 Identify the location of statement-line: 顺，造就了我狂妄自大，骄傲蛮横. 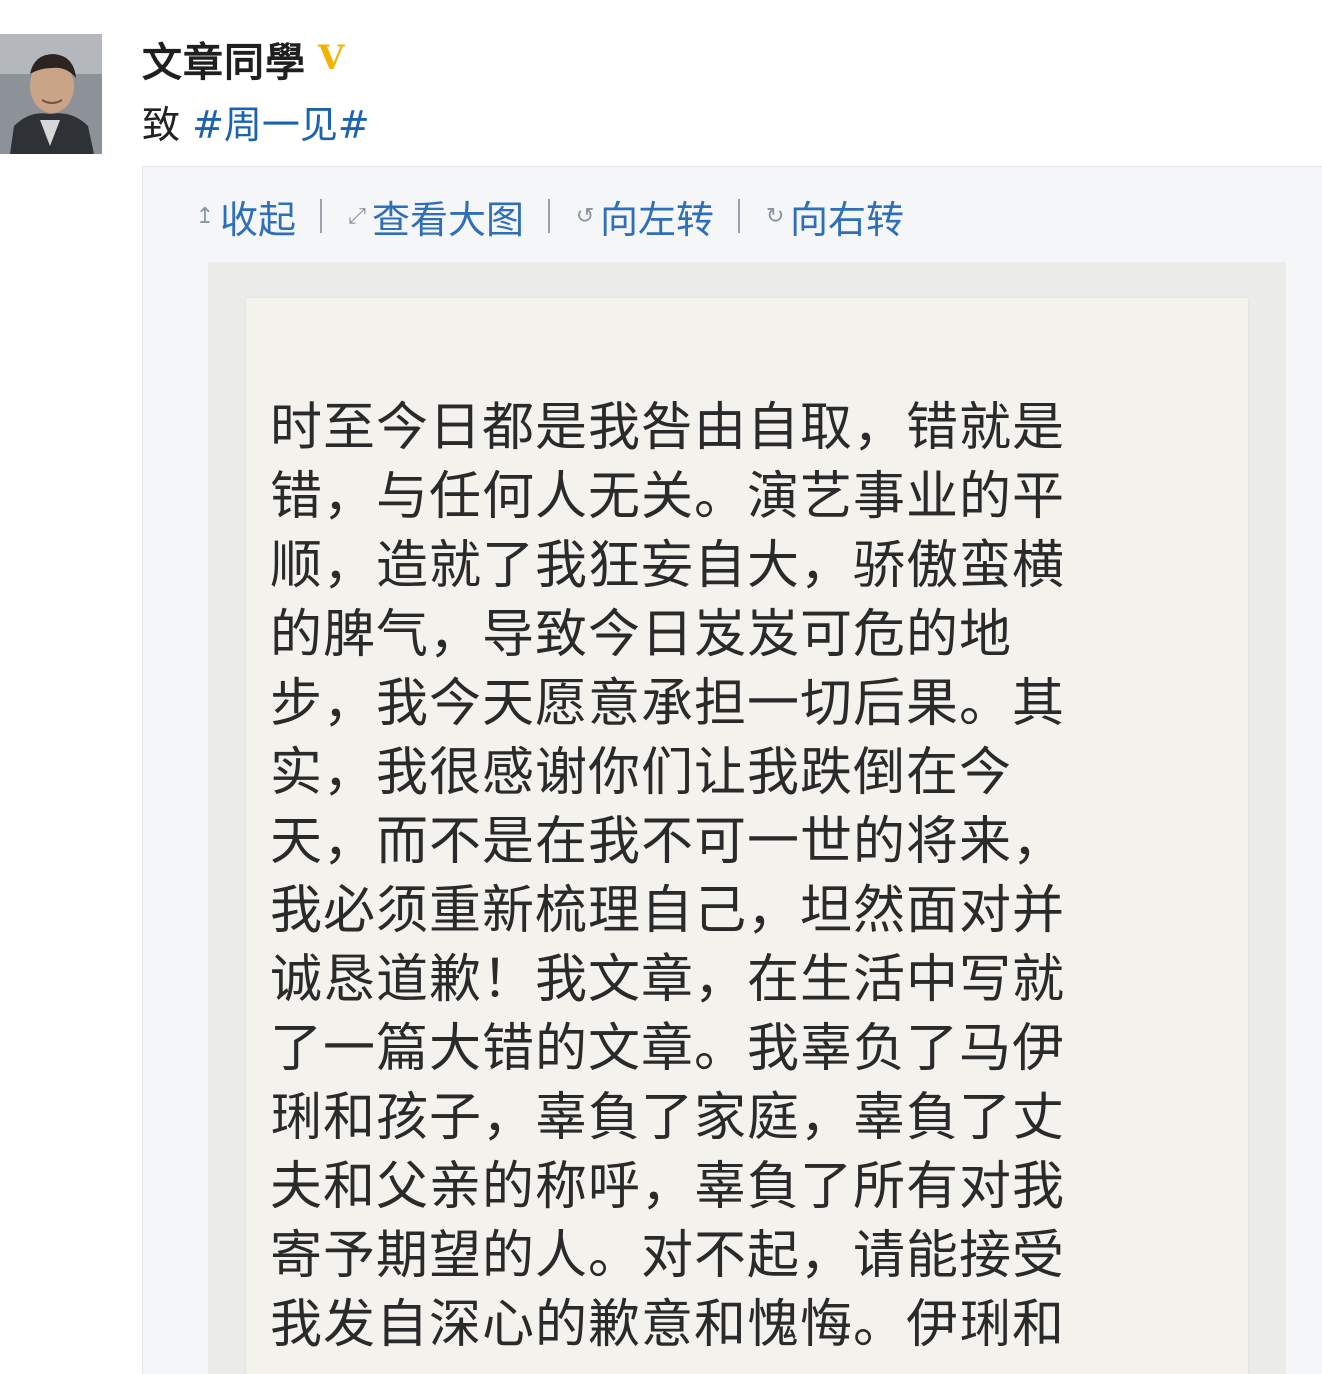
(668, 566).